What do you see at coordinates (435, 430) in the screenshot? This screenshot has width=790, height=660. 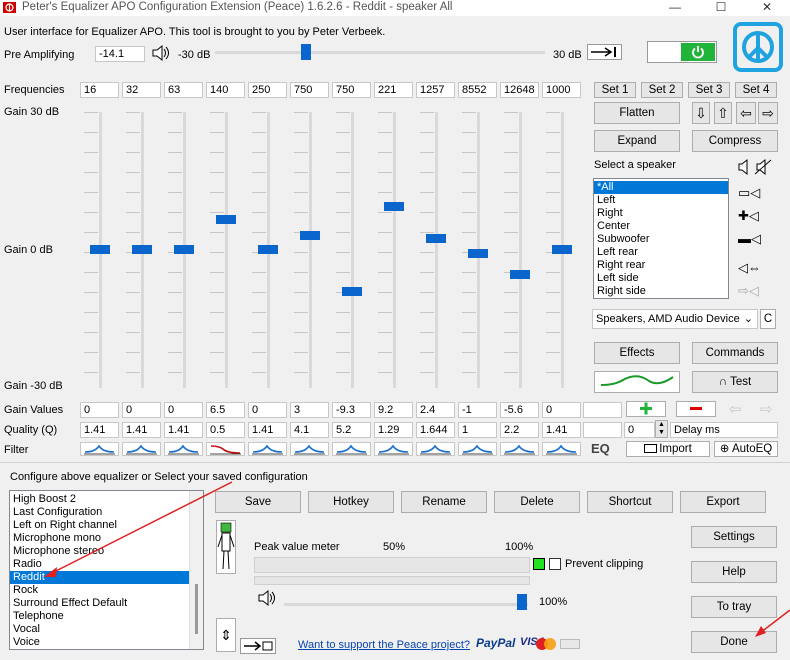 I see `quality-input: 1.644` at bounding box center [435, 430].